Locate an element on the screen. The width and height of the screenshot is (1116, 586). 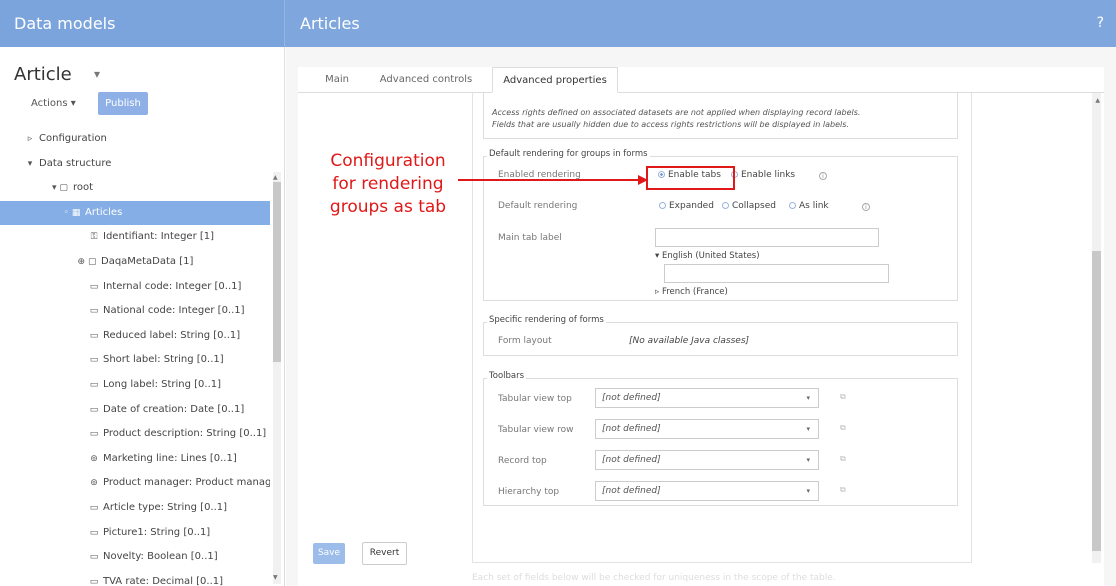
tree-field: ▭ TVA rate: Decimal [0..1] is located at coordinates (135, 578).